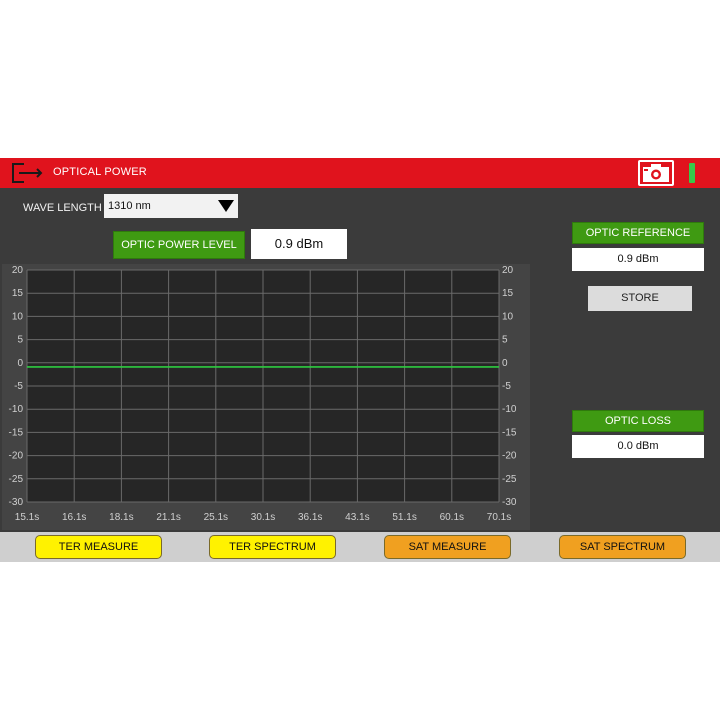 This screenshot has width=720, height=720. What do you see at coordinates (226, 206) in the screenshot?
I see `dropdown-arrow-icon` at bounding box center [226, 206].